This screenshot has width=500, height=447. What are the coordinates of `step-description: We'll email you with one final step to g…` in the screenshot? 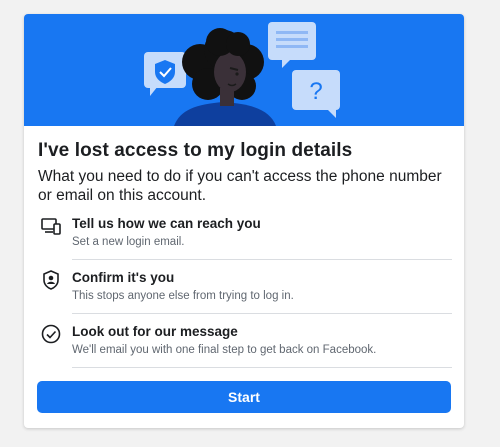 It's located at (224, 350).